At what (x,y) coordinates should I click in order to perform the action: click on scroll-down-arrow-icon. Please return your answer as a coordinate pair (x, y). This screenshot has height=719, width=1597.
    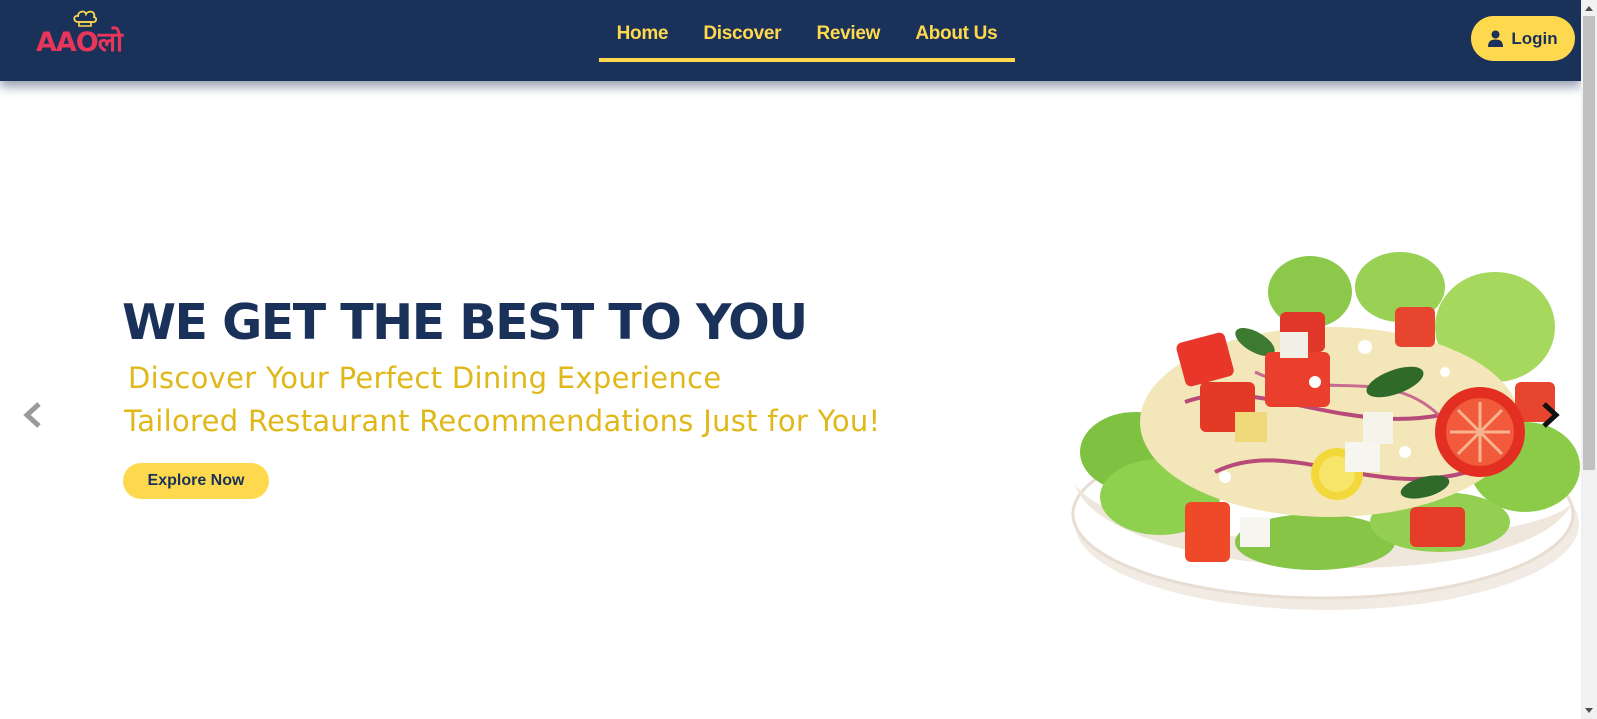
    Looking at the image, I should click on (1589, 711).